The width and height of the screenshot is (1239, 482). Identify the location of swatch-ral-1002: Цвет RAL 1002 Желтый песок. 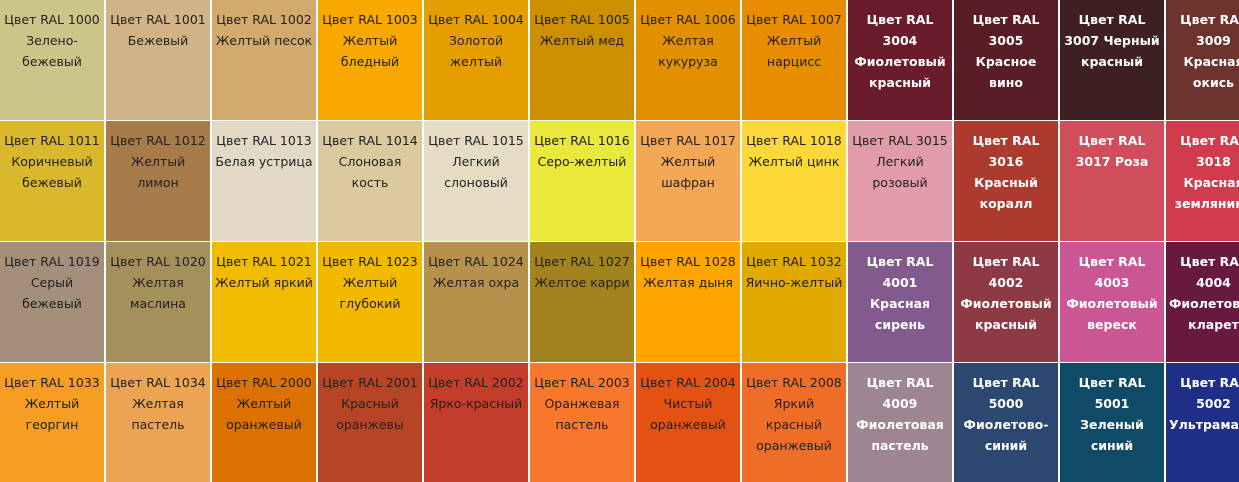
(264, 60).